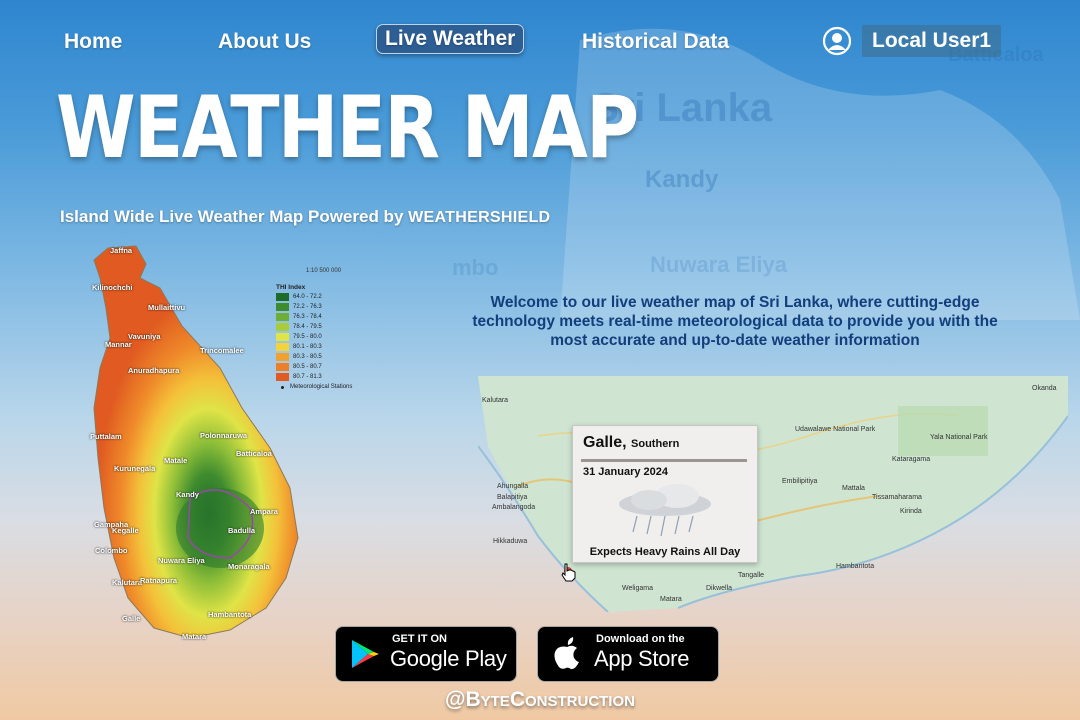  Describe the element at coordinates (682, 179) in the screenshot. I see `bg-city-label: Kandy` at that location.